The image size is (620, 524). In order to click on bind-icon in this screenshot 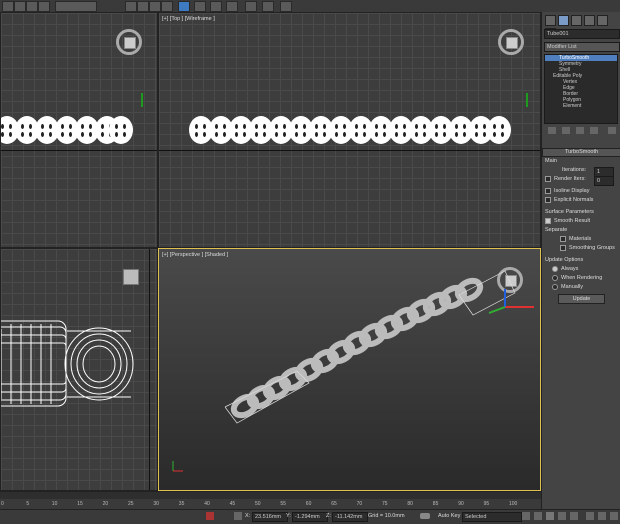, I will do `click(32, 6)`.